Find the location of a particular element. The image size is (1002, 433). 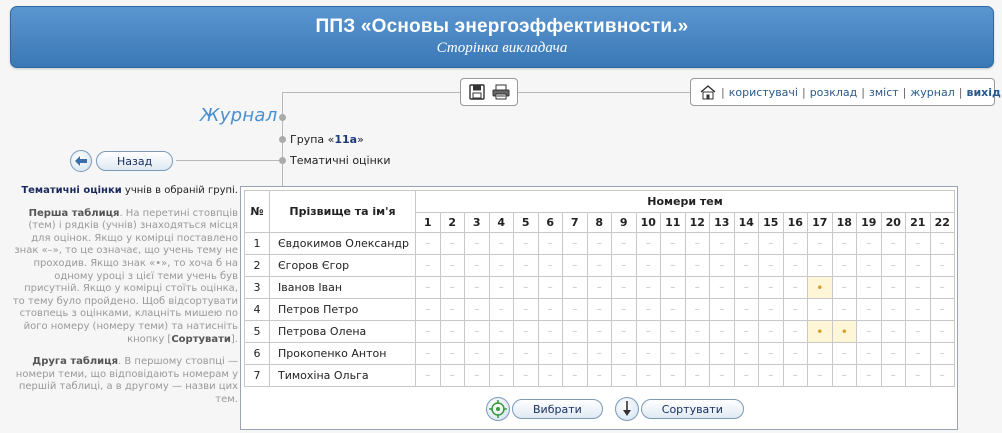

topic-number-header: 3 is located at coordinates (477, 222).